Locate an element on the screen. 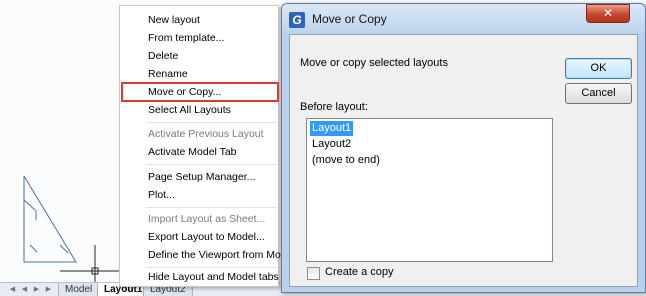  create-copy-label: Create a copy is located at coordinates (359, 272).